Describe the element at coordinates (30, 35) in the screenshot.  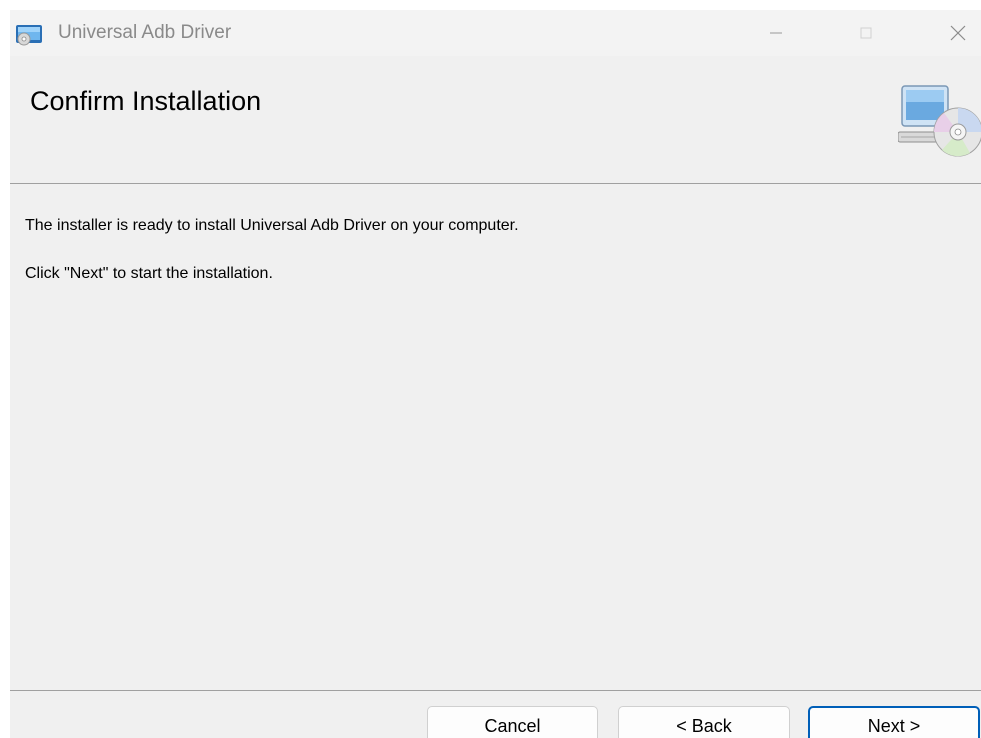
I see `installer-app-icon` at that location.